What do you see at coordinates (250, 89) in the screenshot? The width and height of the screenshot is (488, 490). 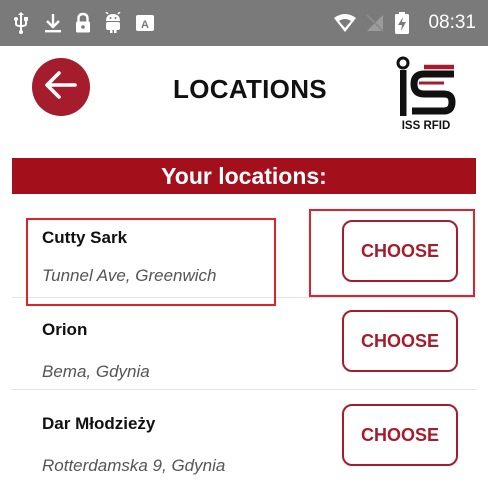 I see `page-title: LOCATIONS` at bounding box center [250, 89].